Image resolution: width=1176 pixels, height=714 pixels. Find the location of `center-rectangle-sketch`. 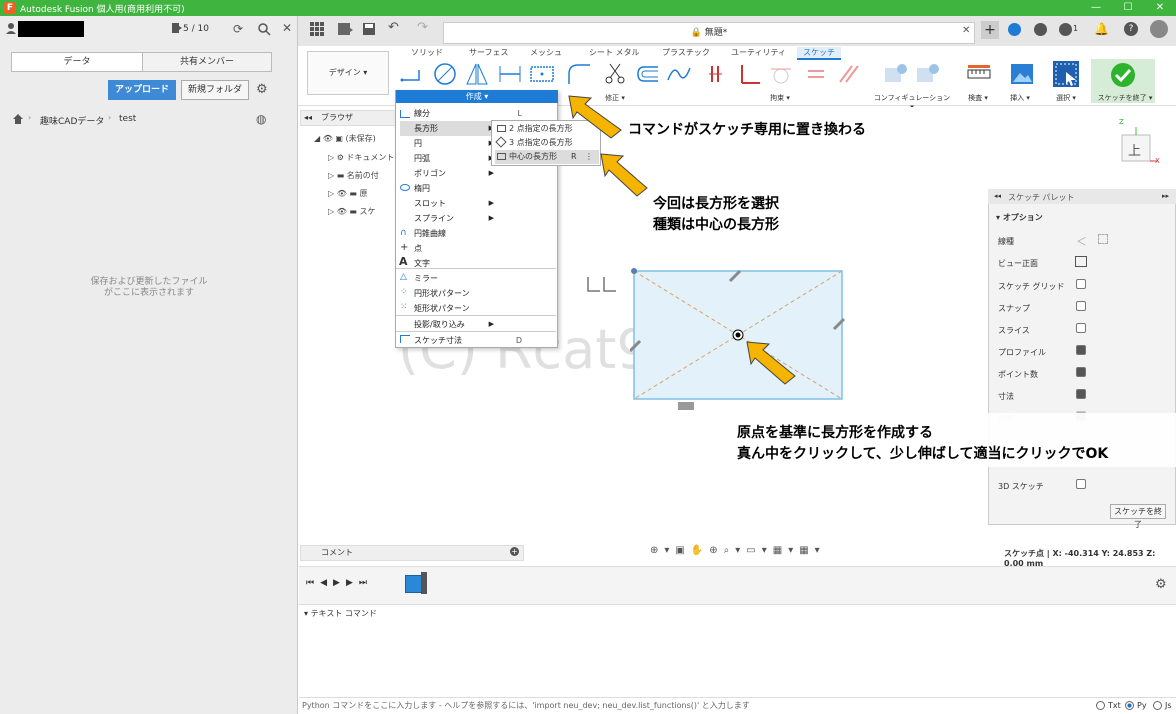

center-rectangle-sketch is located at coordinates (737, 335).